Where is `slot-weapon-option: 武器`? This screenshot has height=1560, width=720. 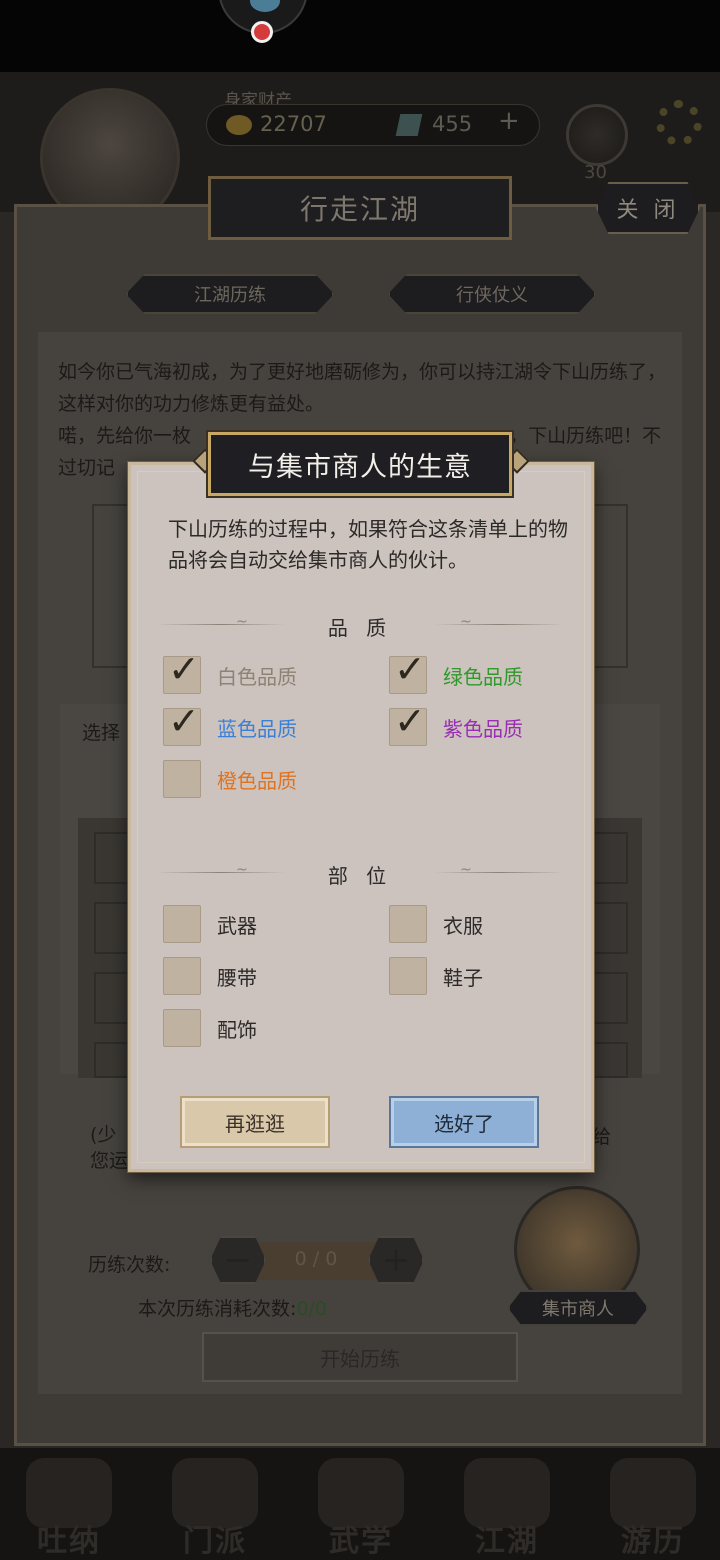 slot-weapon-option: 武器 is located at coordinates (210, 924).